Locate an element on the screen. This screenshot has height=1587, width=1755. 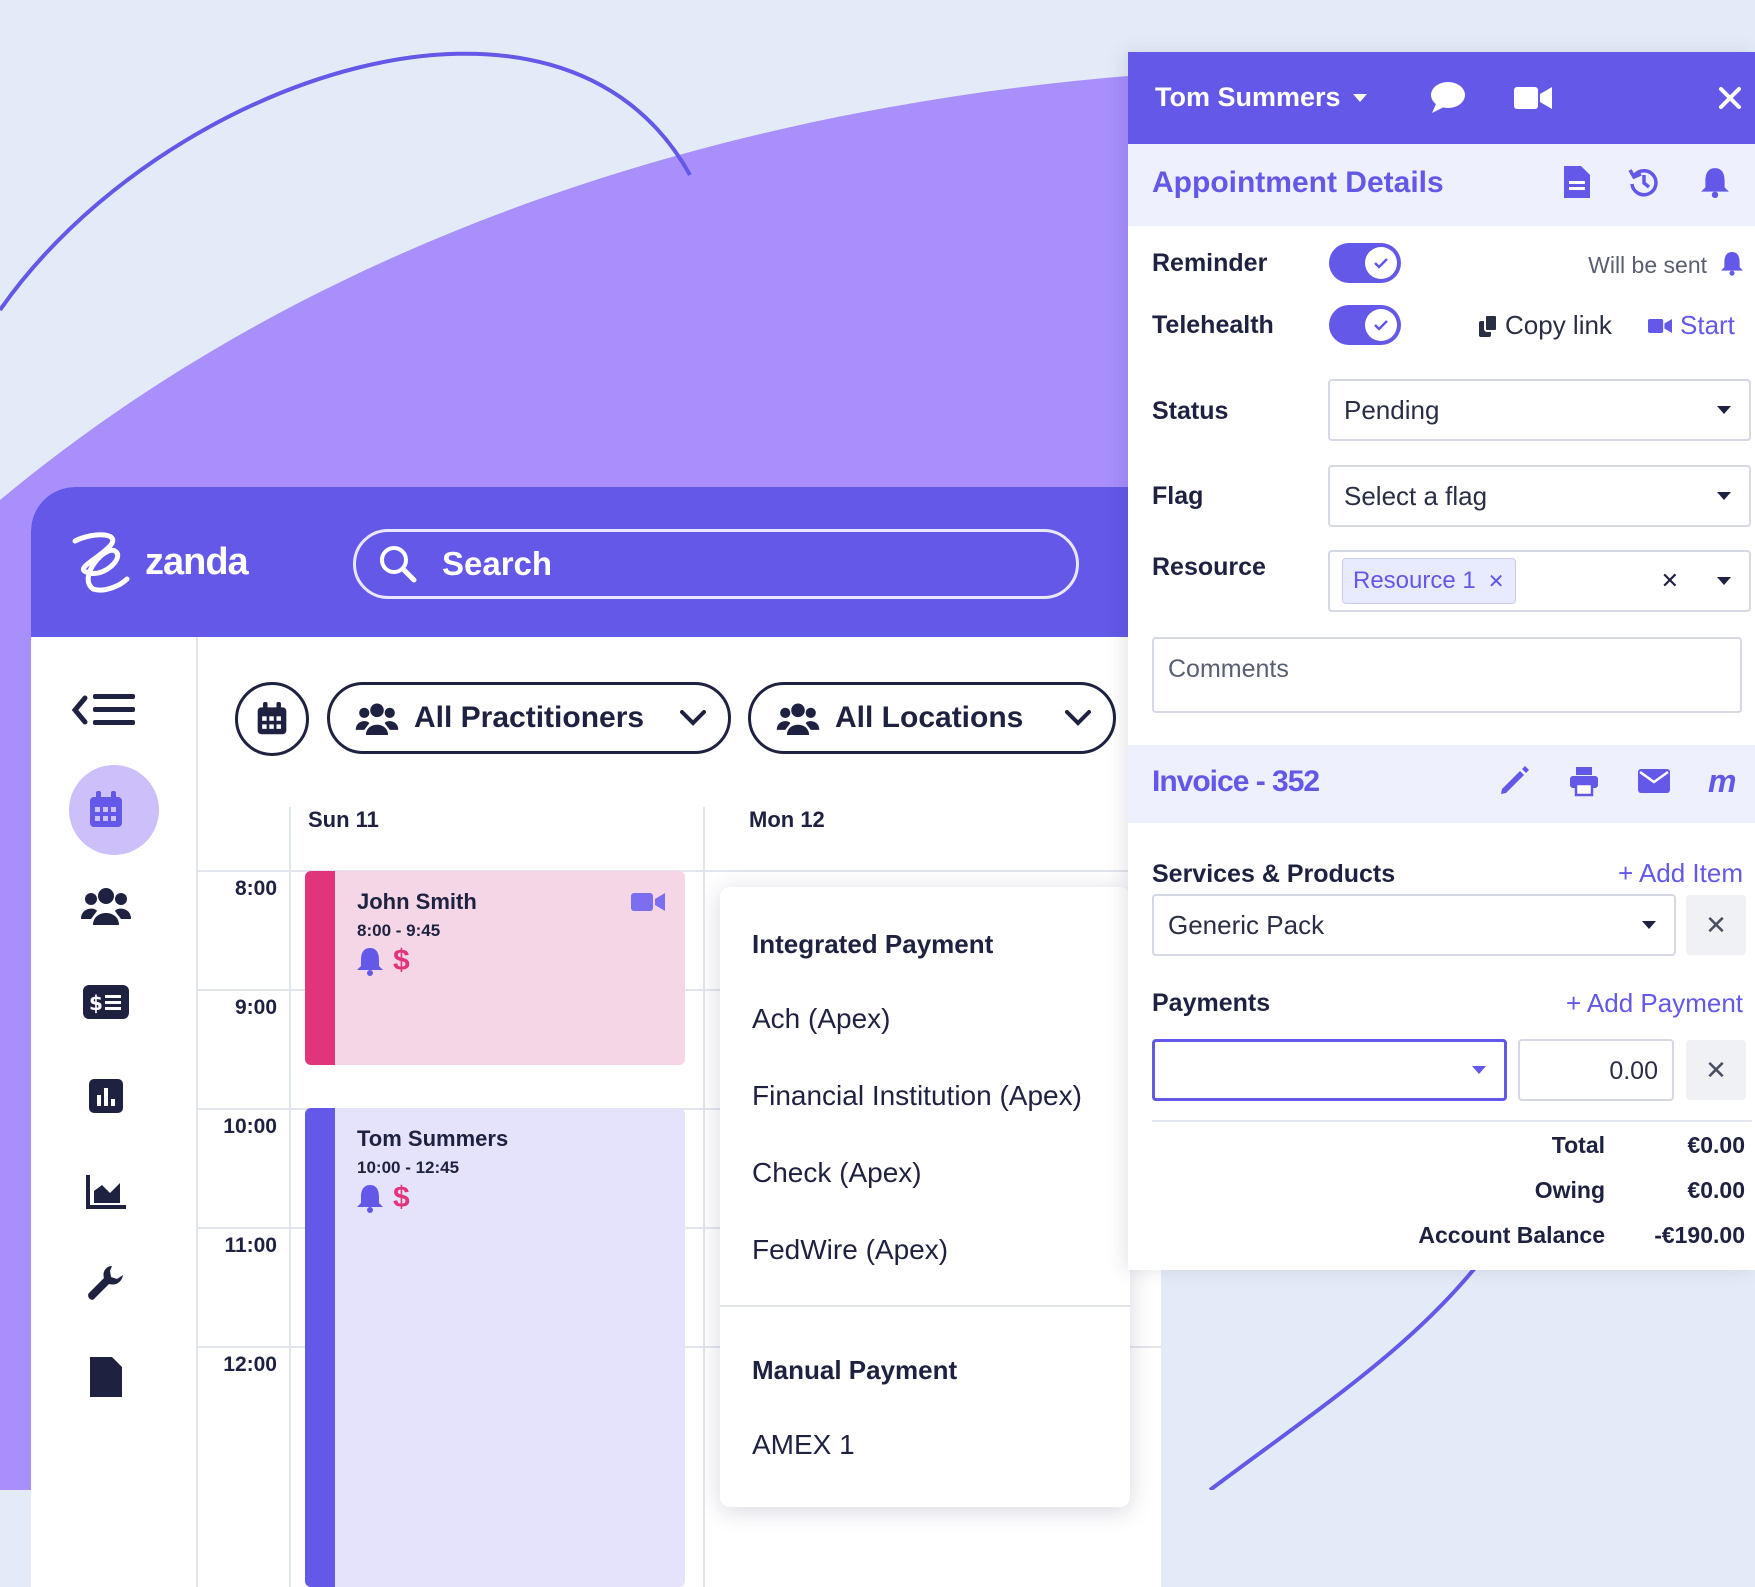
status-select: Pending is located at coordinates (1539, 410).